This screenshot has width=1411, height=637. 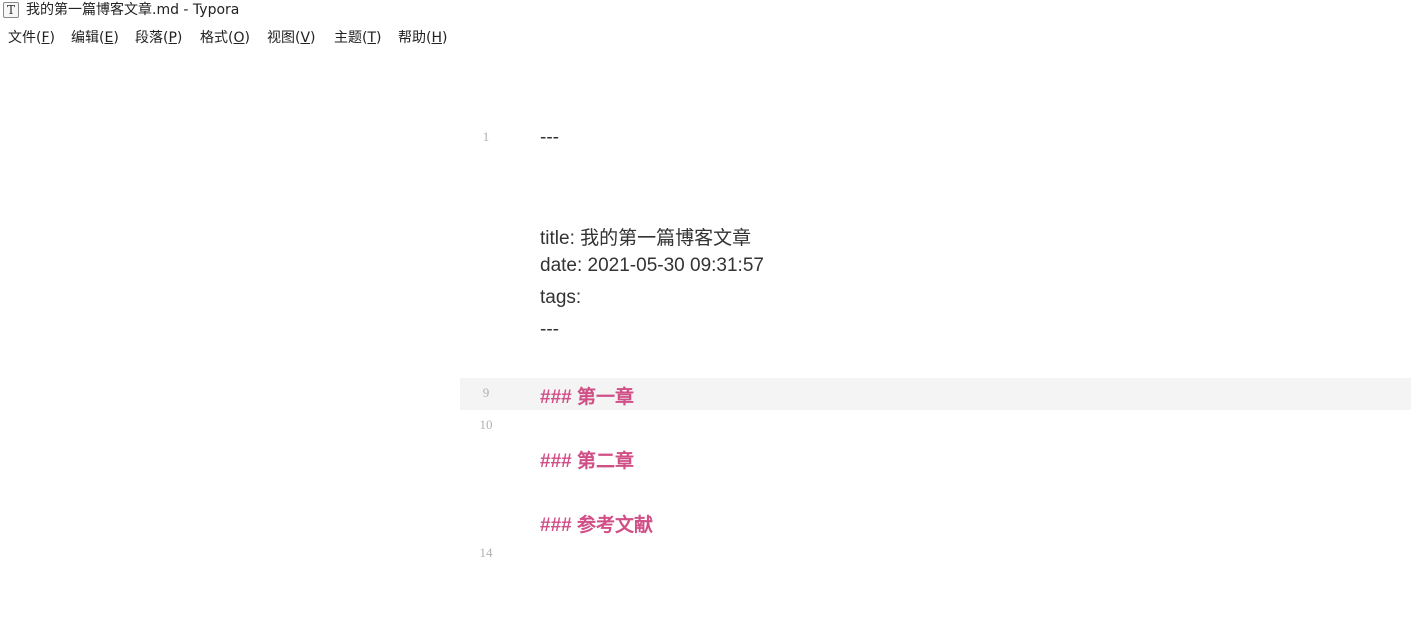 I want to click on front-matter-close: ---, so click(x=549, y=330).